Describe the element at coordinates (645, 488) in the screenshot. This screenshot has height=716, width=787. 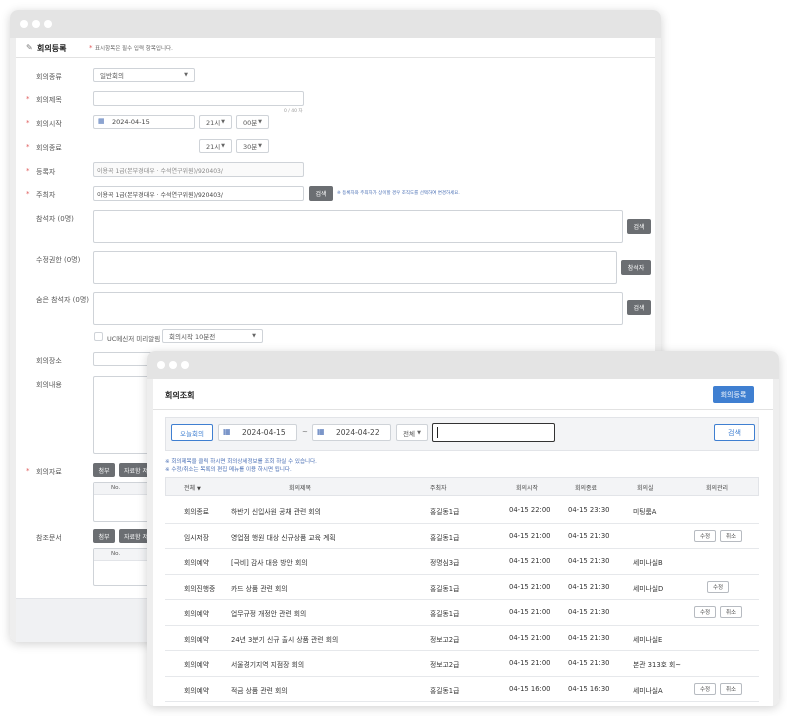
I see `column-room-header: 회의실` at that location.